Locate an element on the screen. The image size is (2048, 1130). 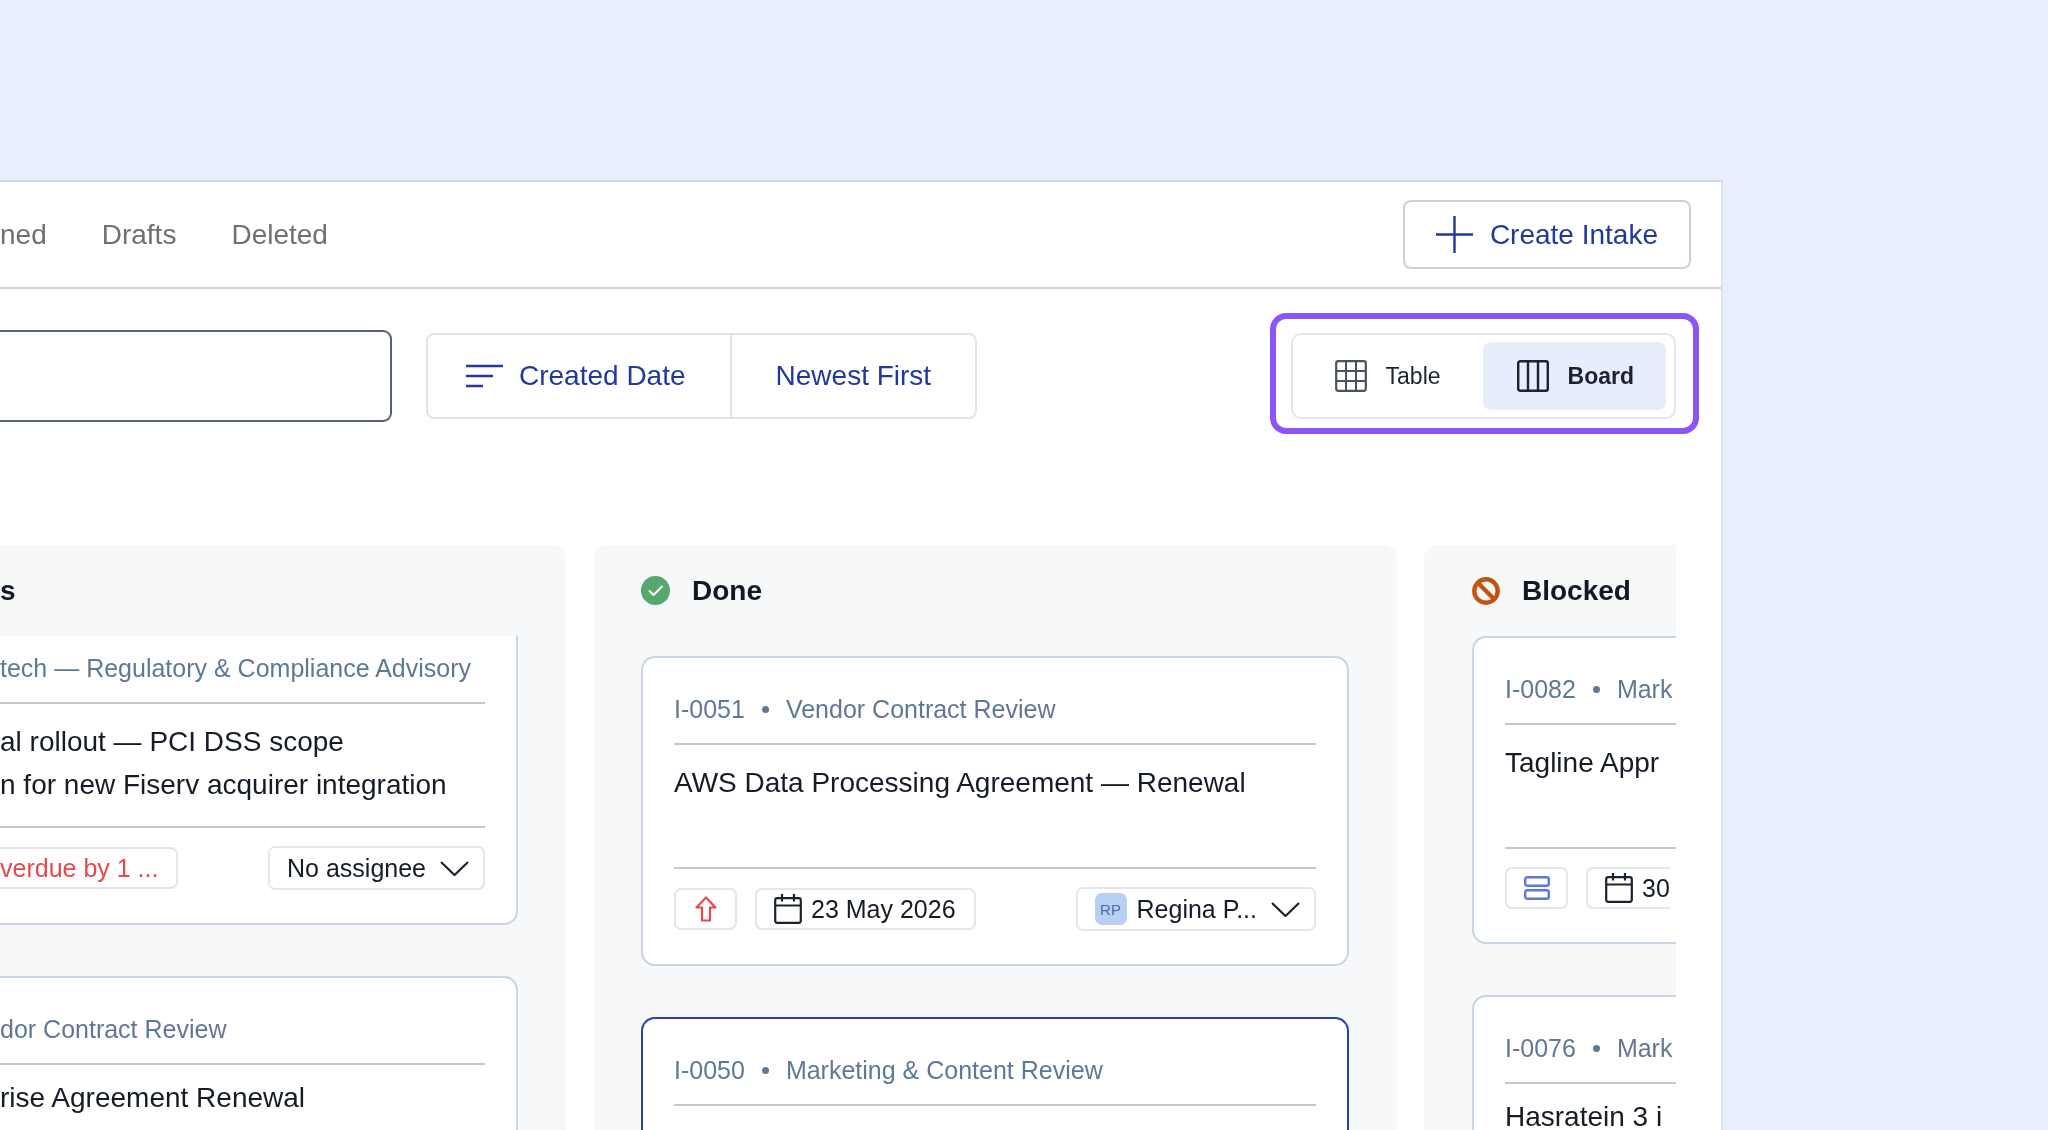
sort-order-button: Newest First is located at coordinates (853, 376).